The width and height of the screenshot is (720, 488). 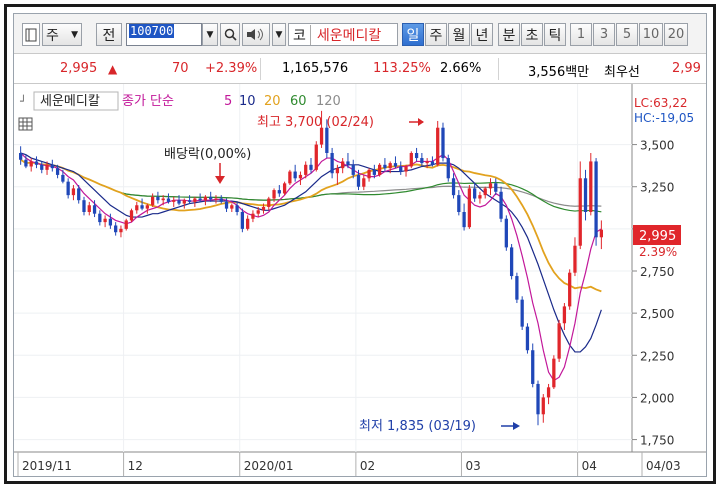 What do you see at coordinates (509, 34) in the screenshot?
I see `period-minute-tab: 분` at bounding box center [509, 34].